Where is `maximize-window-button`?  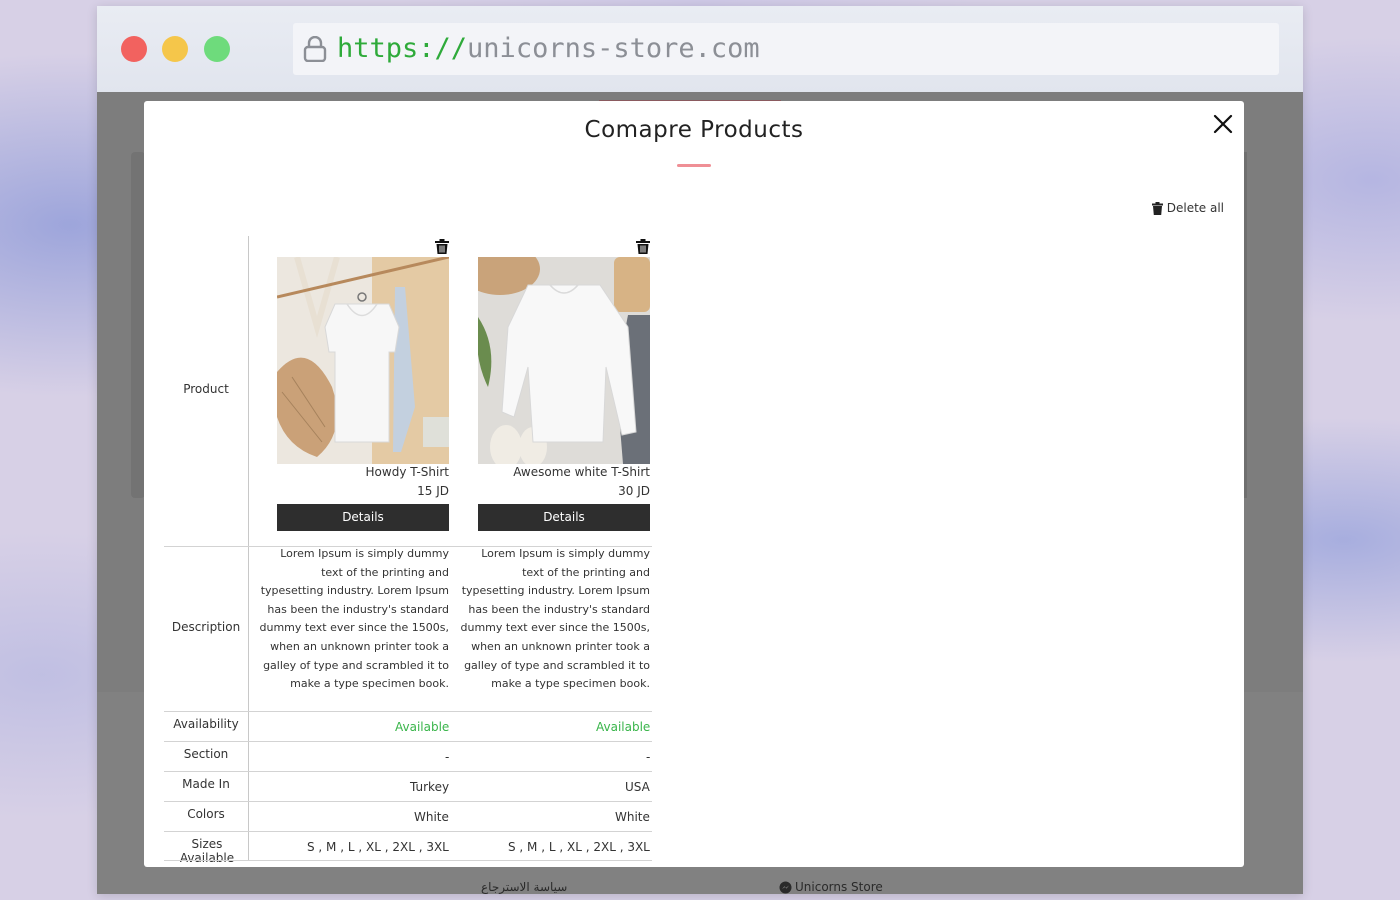 maximize-window-button is located at coordinates (217, 49).